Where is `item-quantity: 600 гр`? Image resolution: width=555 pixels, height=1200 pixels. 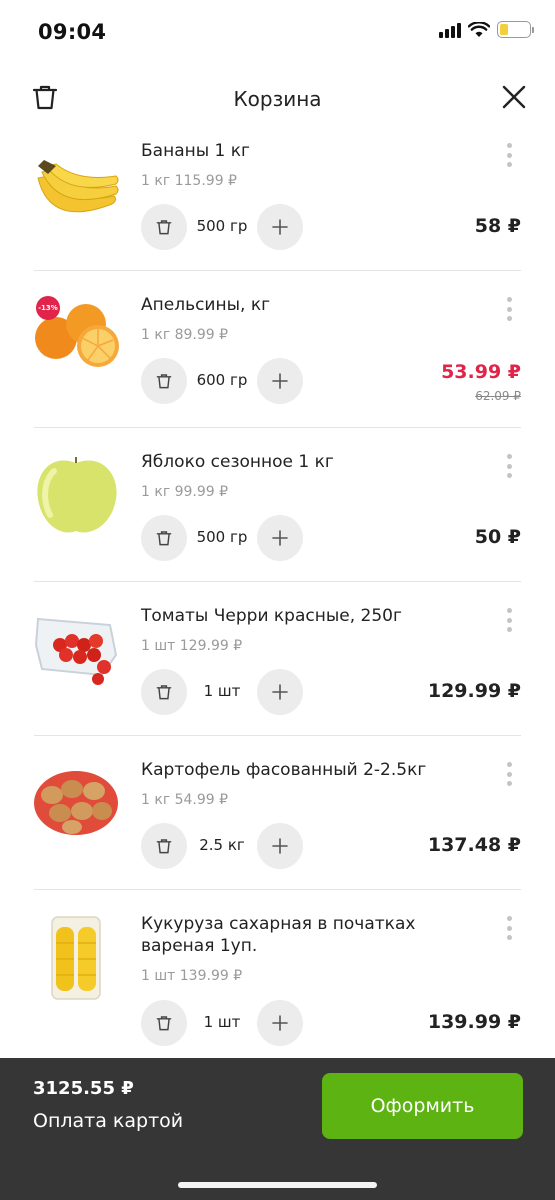
item-quantity: 600 гр is located at coordinates (222, 380).